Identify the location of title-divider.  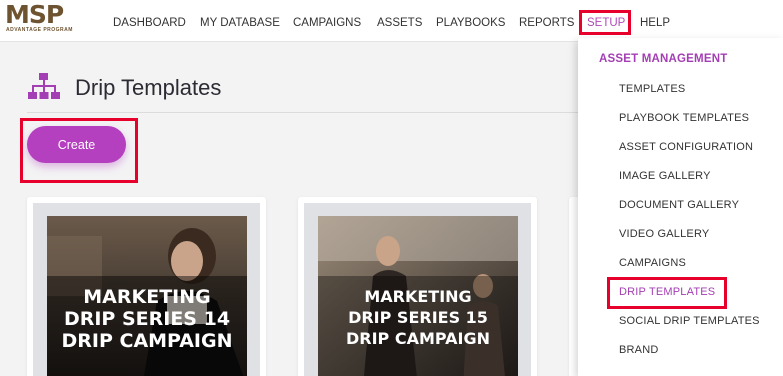
(305, 112).